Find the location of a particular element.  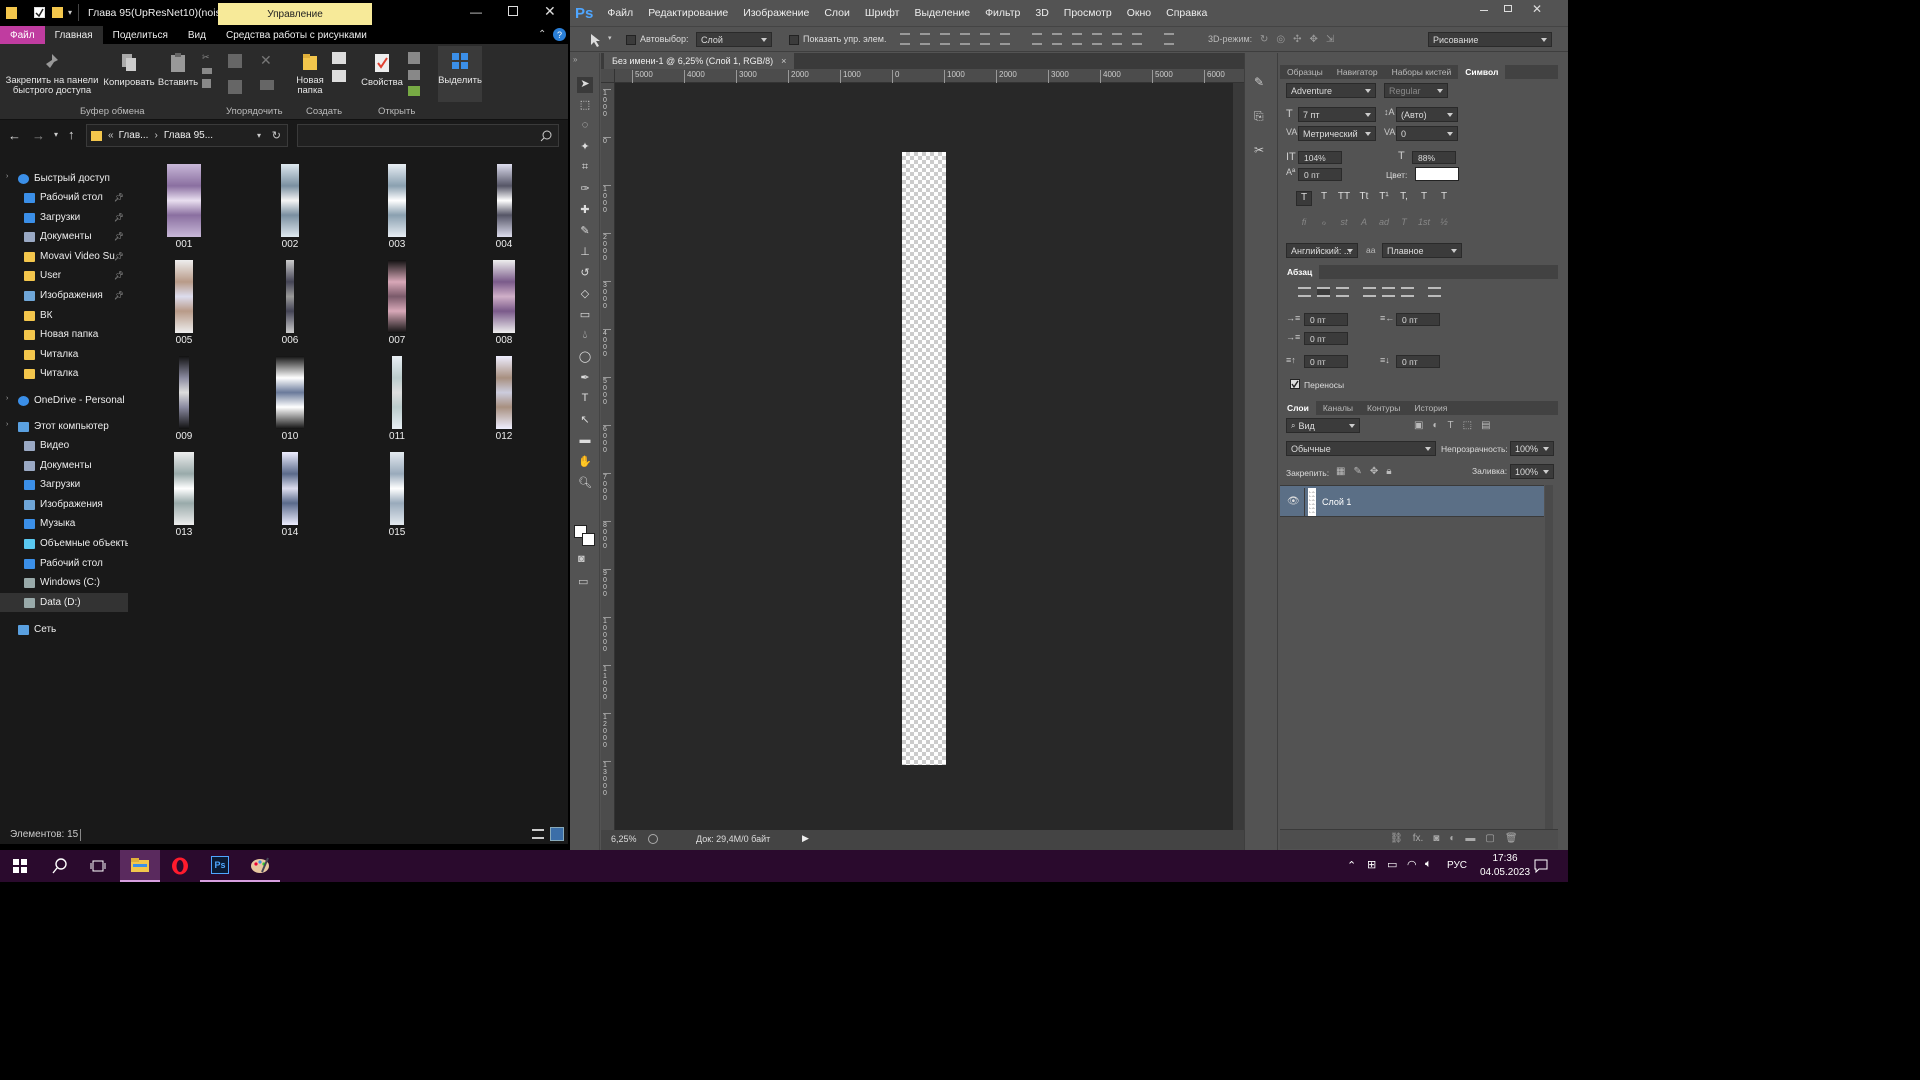

3d-scale-icon: ⇲ is located at coordinates (1330, 40).